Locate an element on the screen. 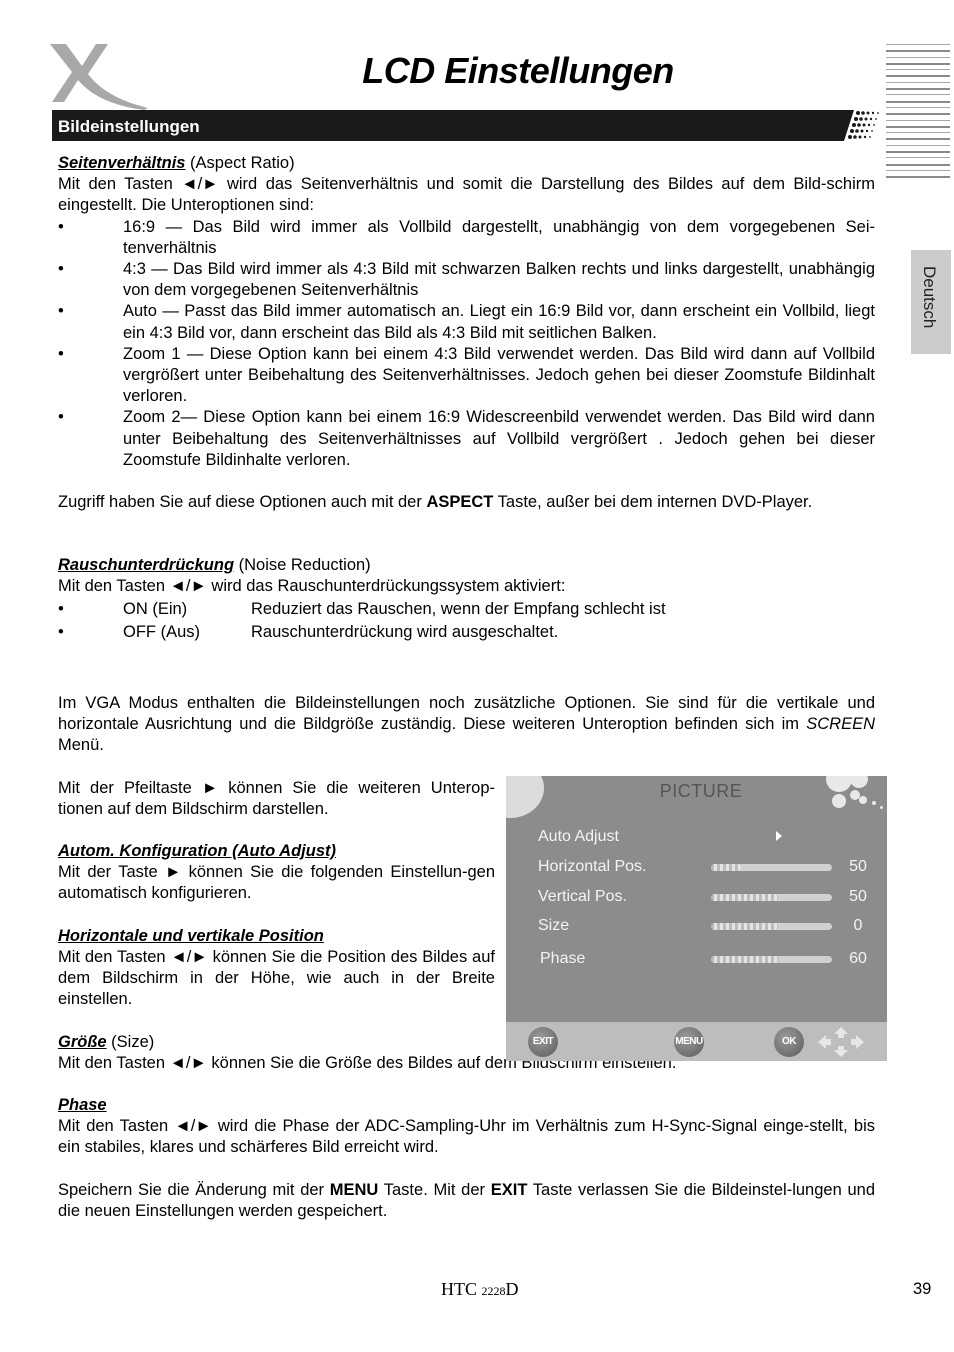  ok-button: OK is located at coordinates (789, 1042).